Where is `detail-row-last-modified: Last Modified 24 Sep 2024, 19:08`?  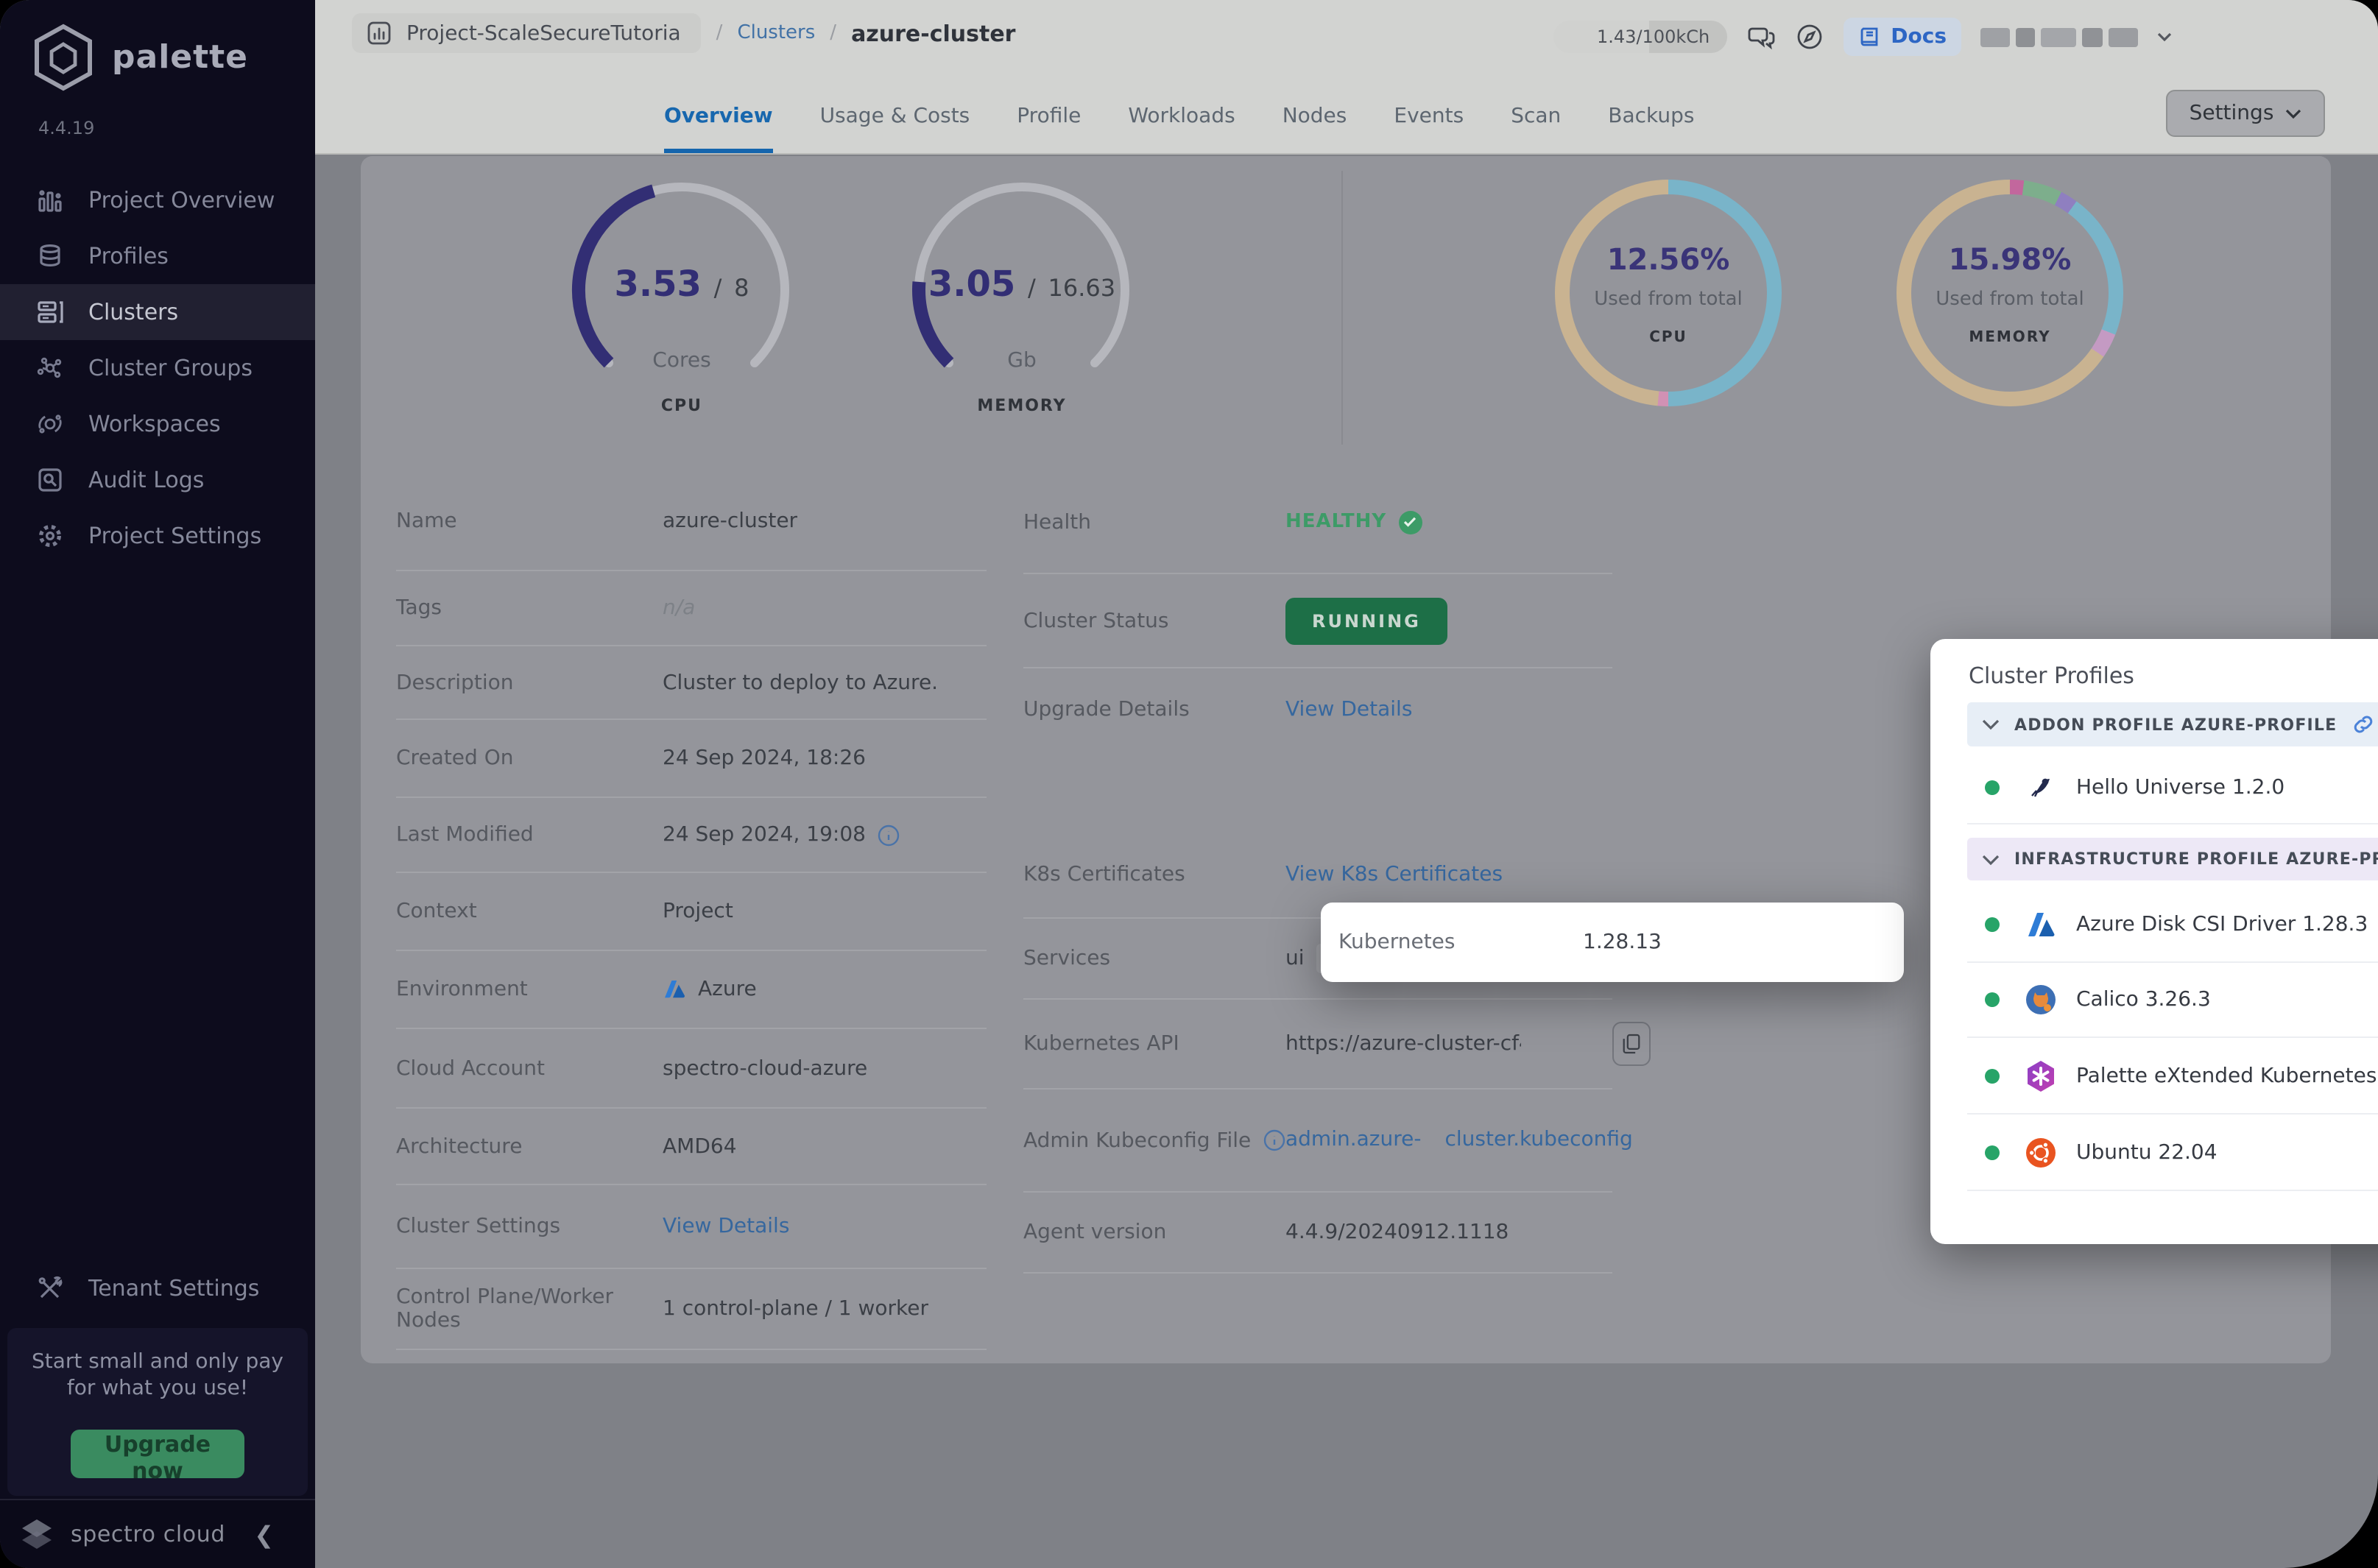
detail-row-last-modified: Last Modified 24 Sep 2024, 19:08 is located at coordinates (691, 835).